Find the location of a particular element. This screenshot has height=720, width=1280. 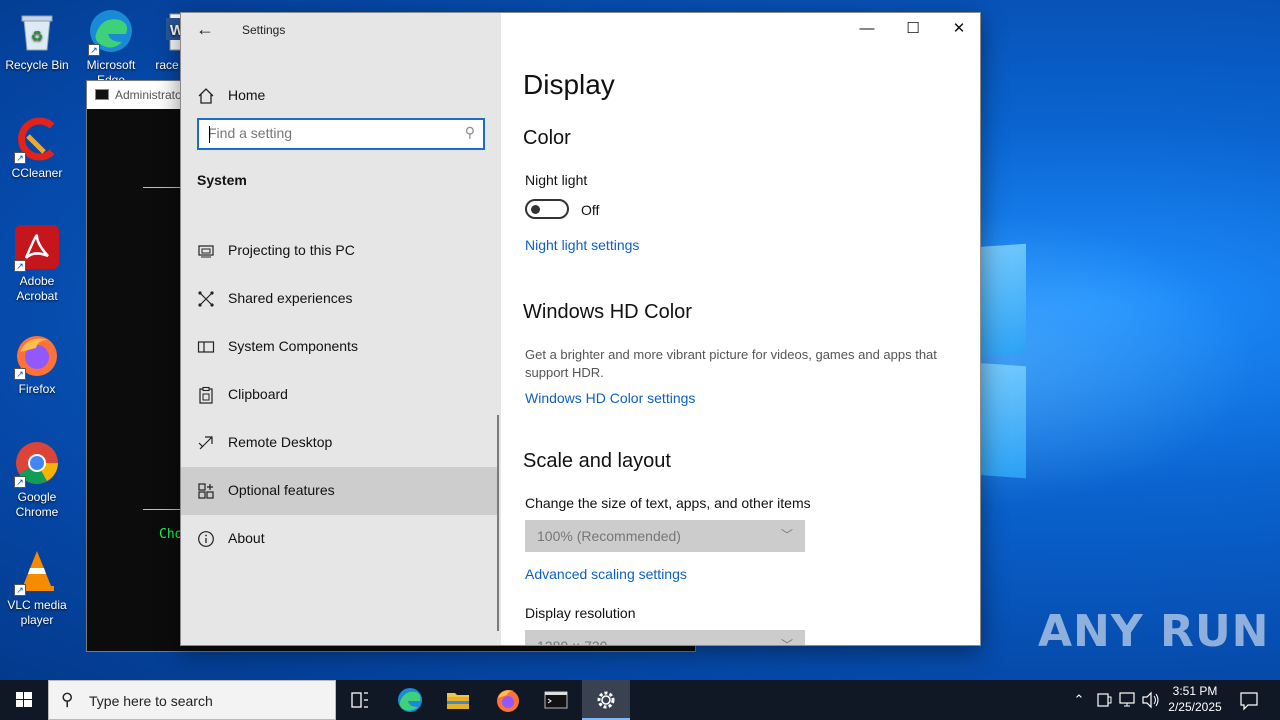

minimize-icon: — is located at coordinates (867, 30).